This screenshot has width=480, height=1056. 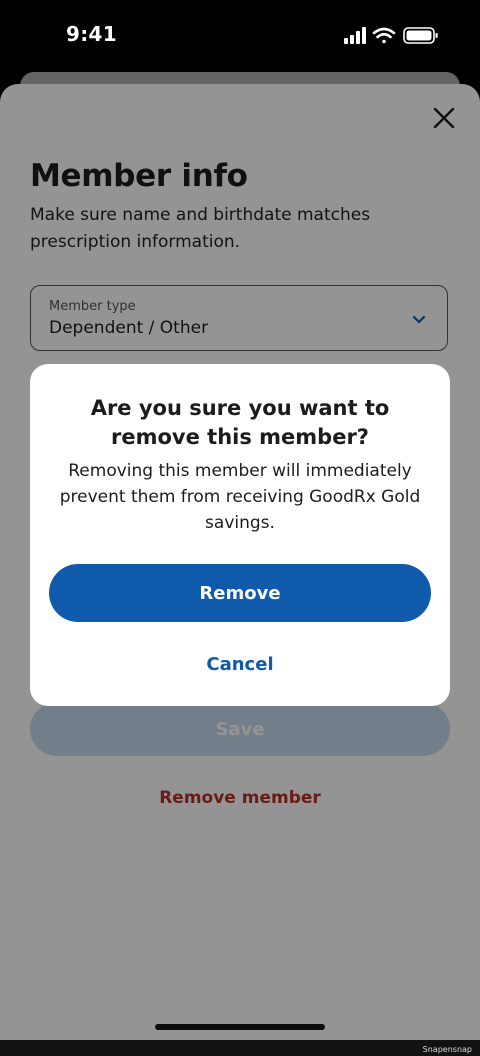 What do you see at coordinates (240, 664) in the screenshot?
I see `cancel-button: Cancel` at bounding box center [240, 664].